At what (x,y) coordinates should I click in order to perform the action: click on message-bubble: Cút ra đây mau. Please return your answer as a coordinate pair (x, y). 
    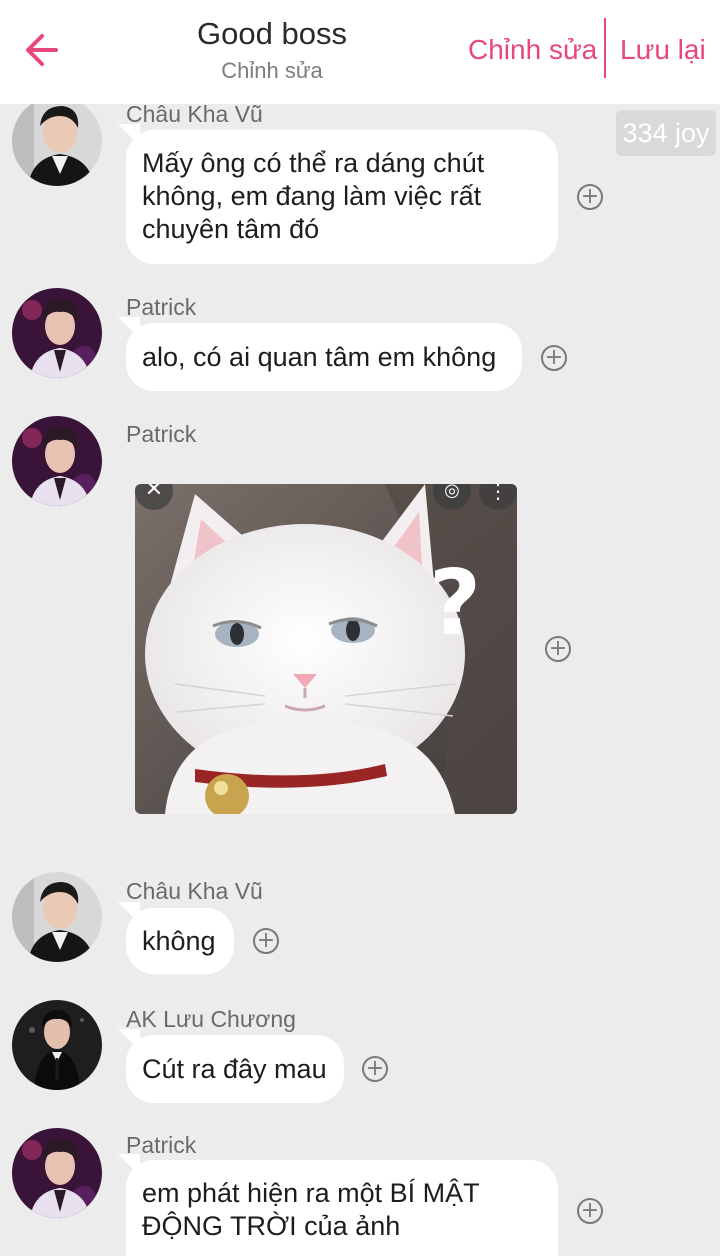
    Looking at the image, I should click on (235, 1069).